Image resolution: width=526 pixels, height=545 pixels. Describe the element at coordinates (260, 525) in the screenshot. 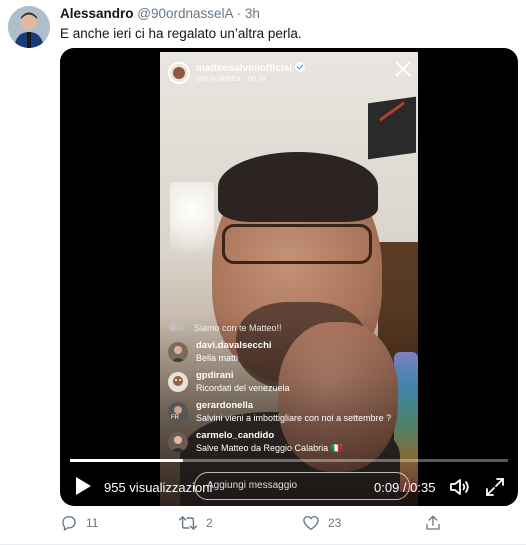

I see `tweet-actions: 11 2 23` at that location.